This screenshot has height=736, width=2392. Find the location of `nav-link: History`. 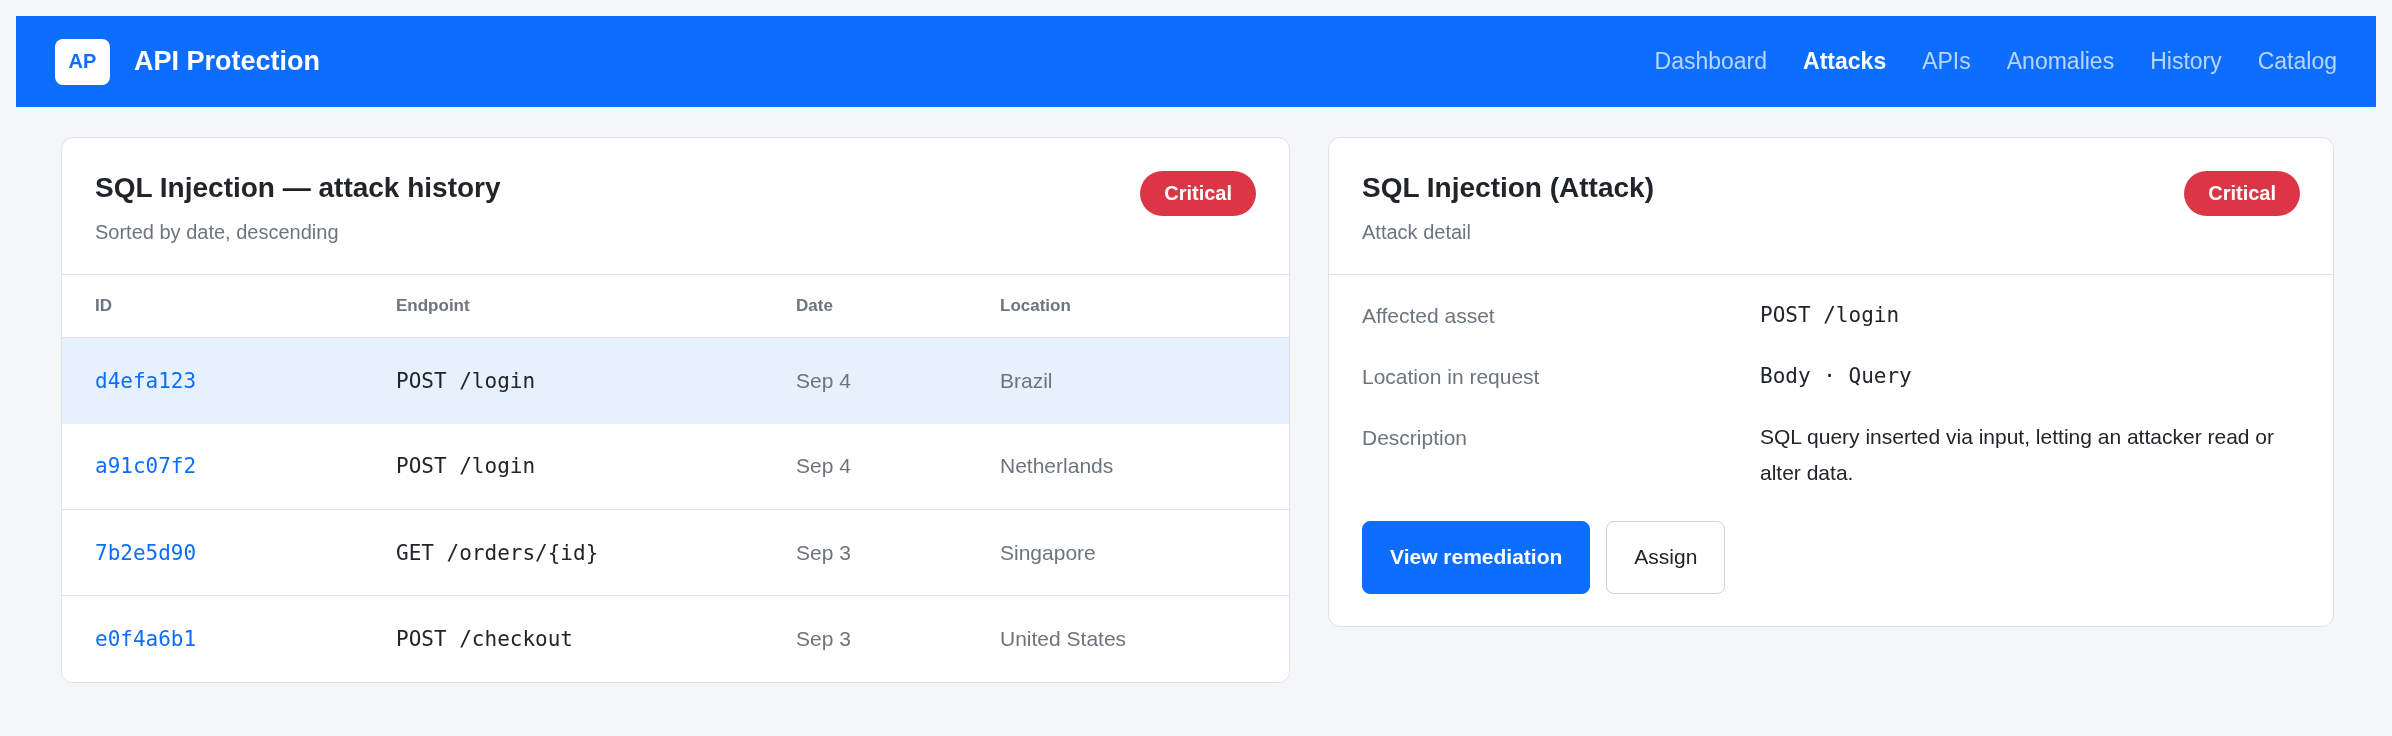

nav-link: History is located at coordinates (2186, 61).